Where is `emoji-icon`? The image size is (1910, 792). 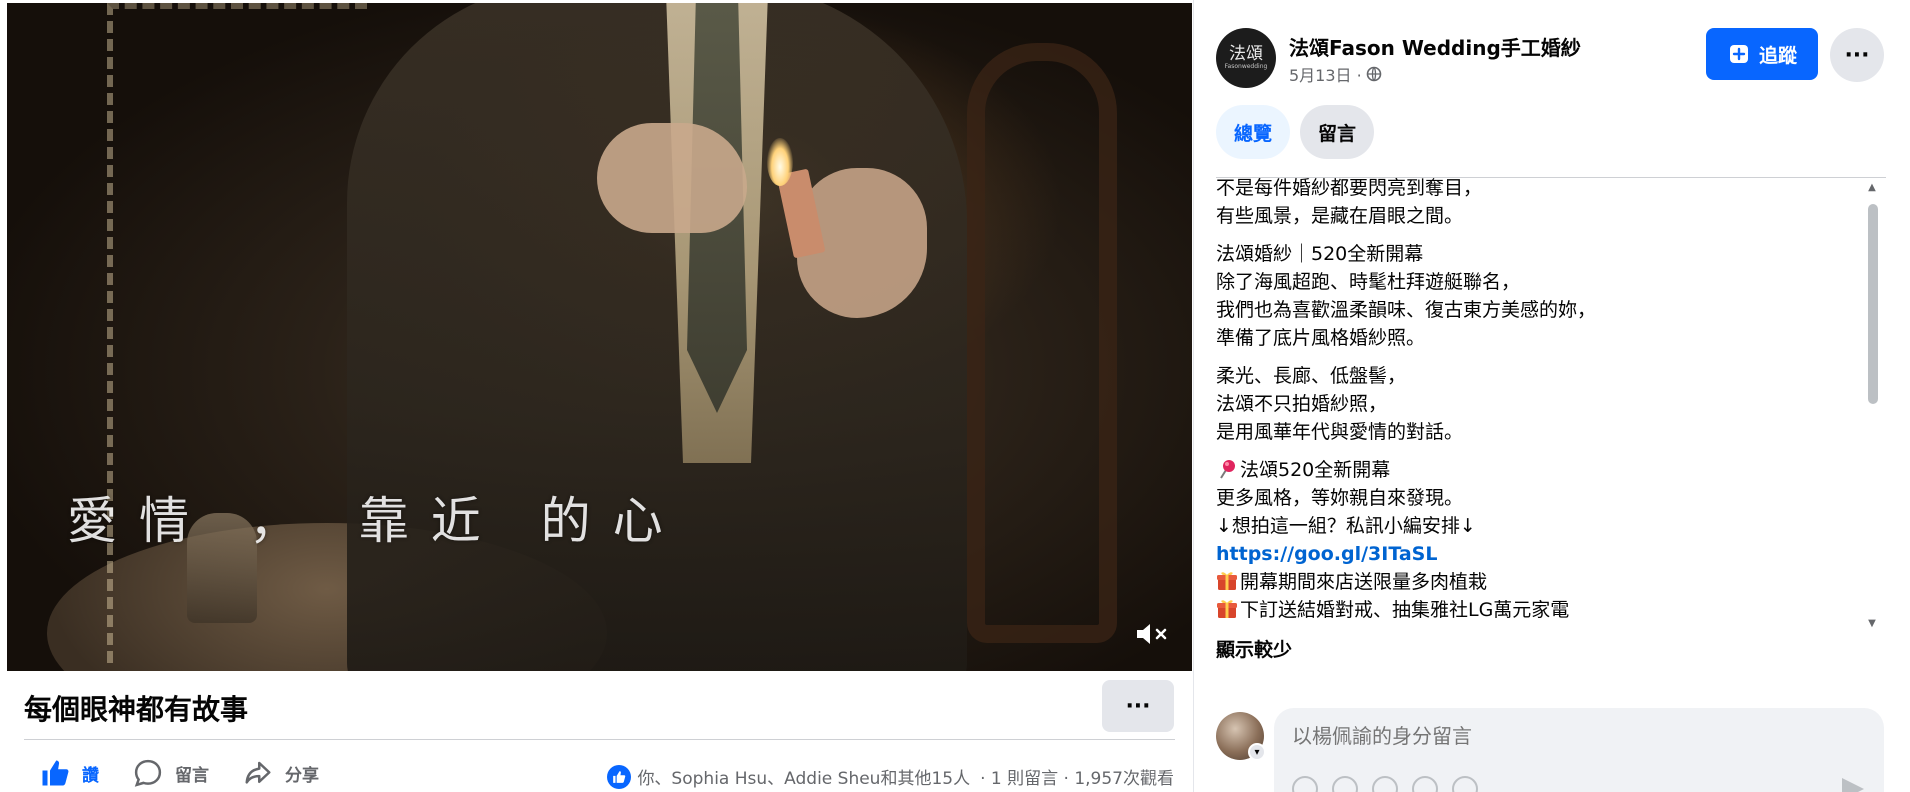
emoji-icon is located at coordinates (1345, 784).